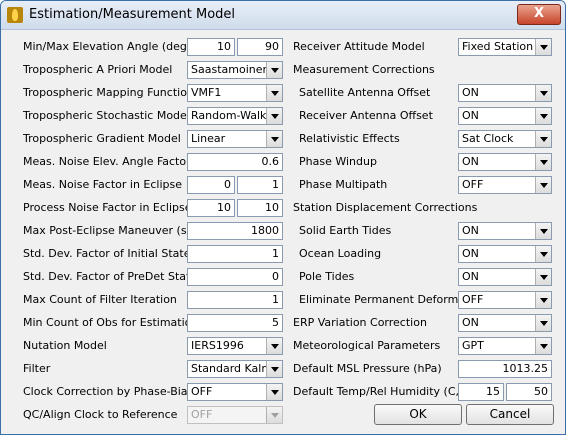  I want to click on std-initial-input: 1, so click(235, 254).